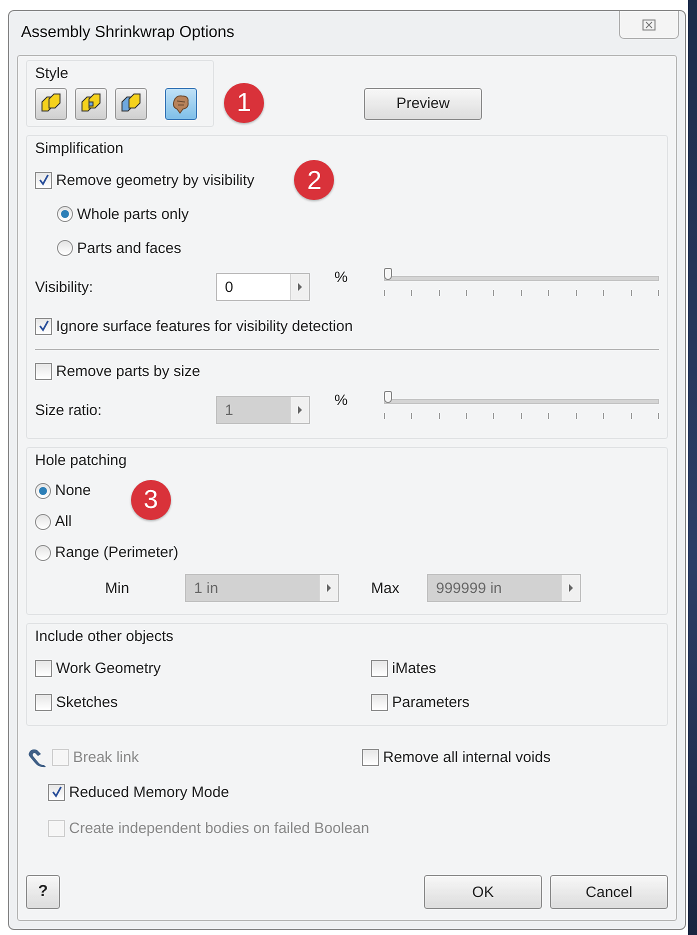  What do you see at coordinates (79, 148) in the screenshot?
I see `group-label: Simplification` at bounding box center [79, 148].